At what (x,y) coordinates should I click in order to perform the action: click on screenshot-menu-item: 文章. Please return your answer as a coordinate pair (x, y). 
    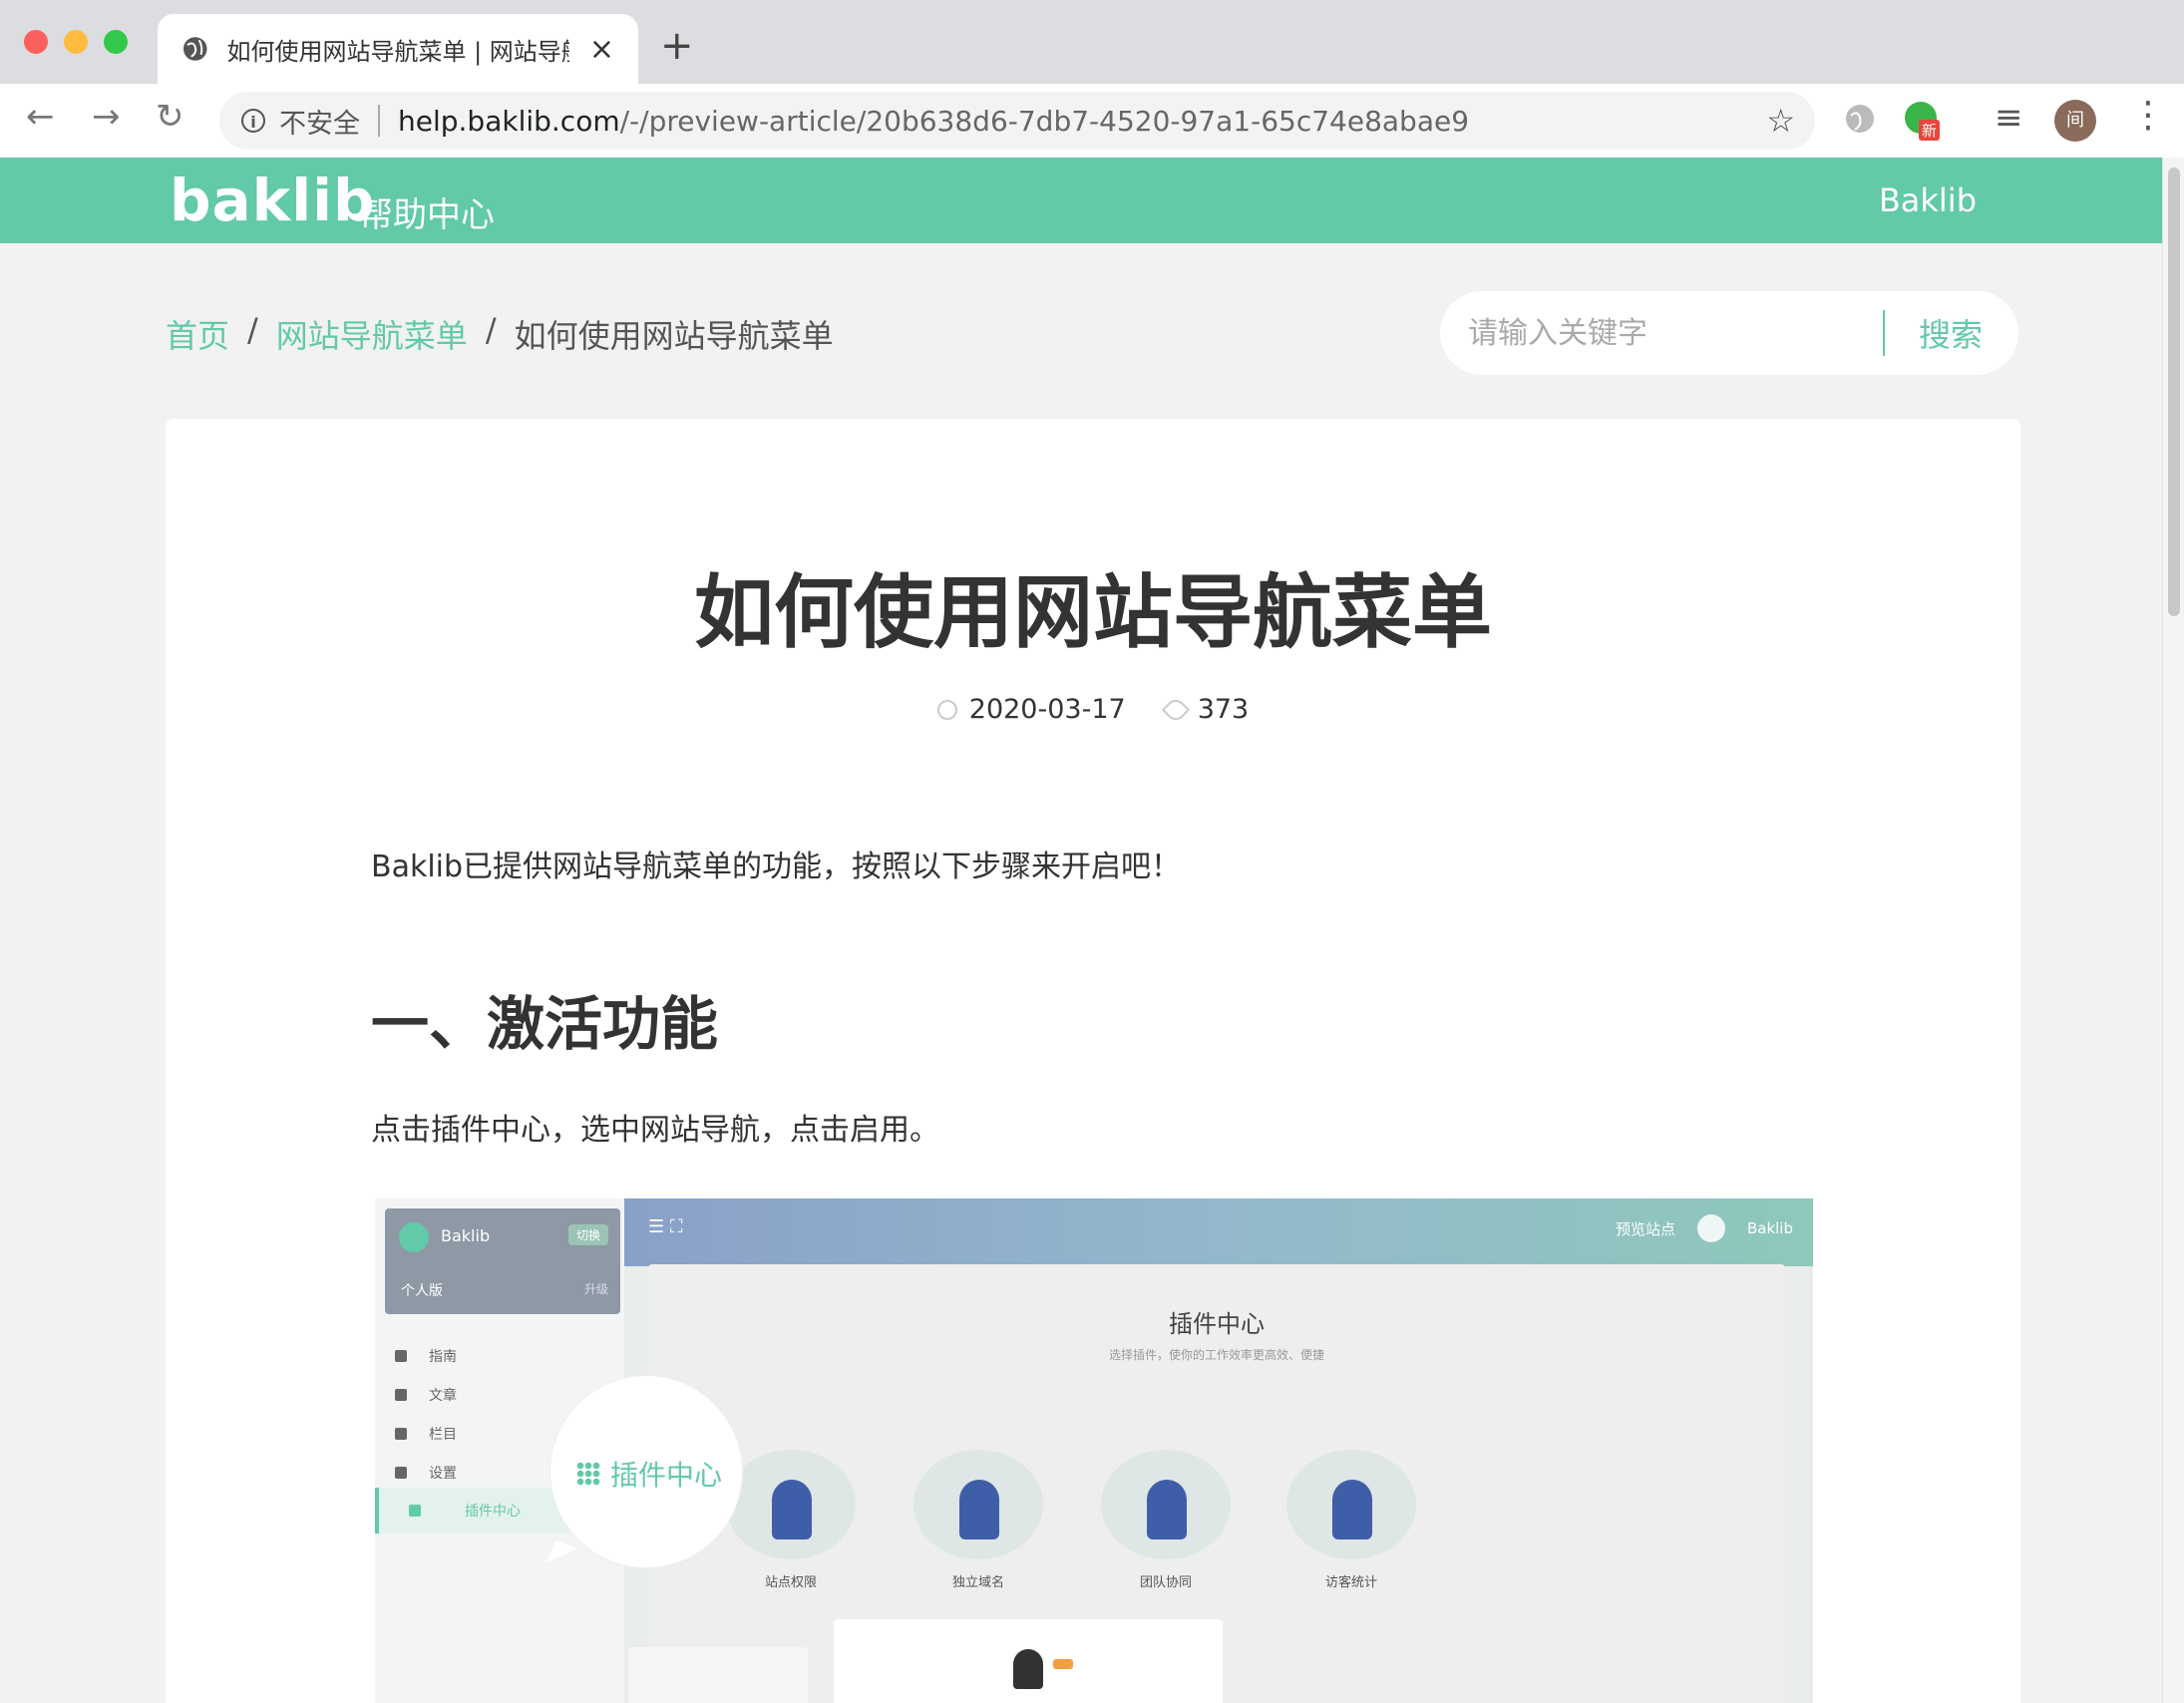
    Looking at the image, I should click on (426, 1395).